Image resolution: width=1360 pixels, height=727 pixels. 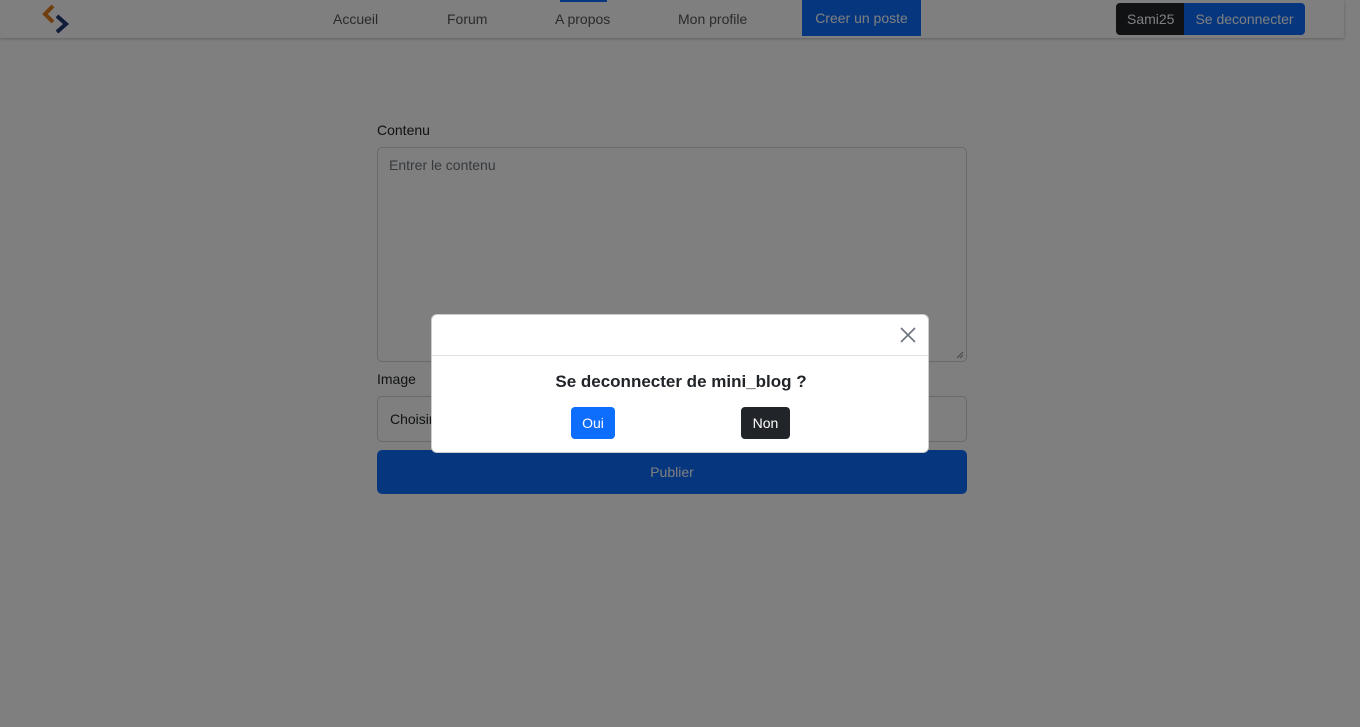 I want to click on modal-title: Se deconnecter de mini_blog ?, so click(x=681, y=381).